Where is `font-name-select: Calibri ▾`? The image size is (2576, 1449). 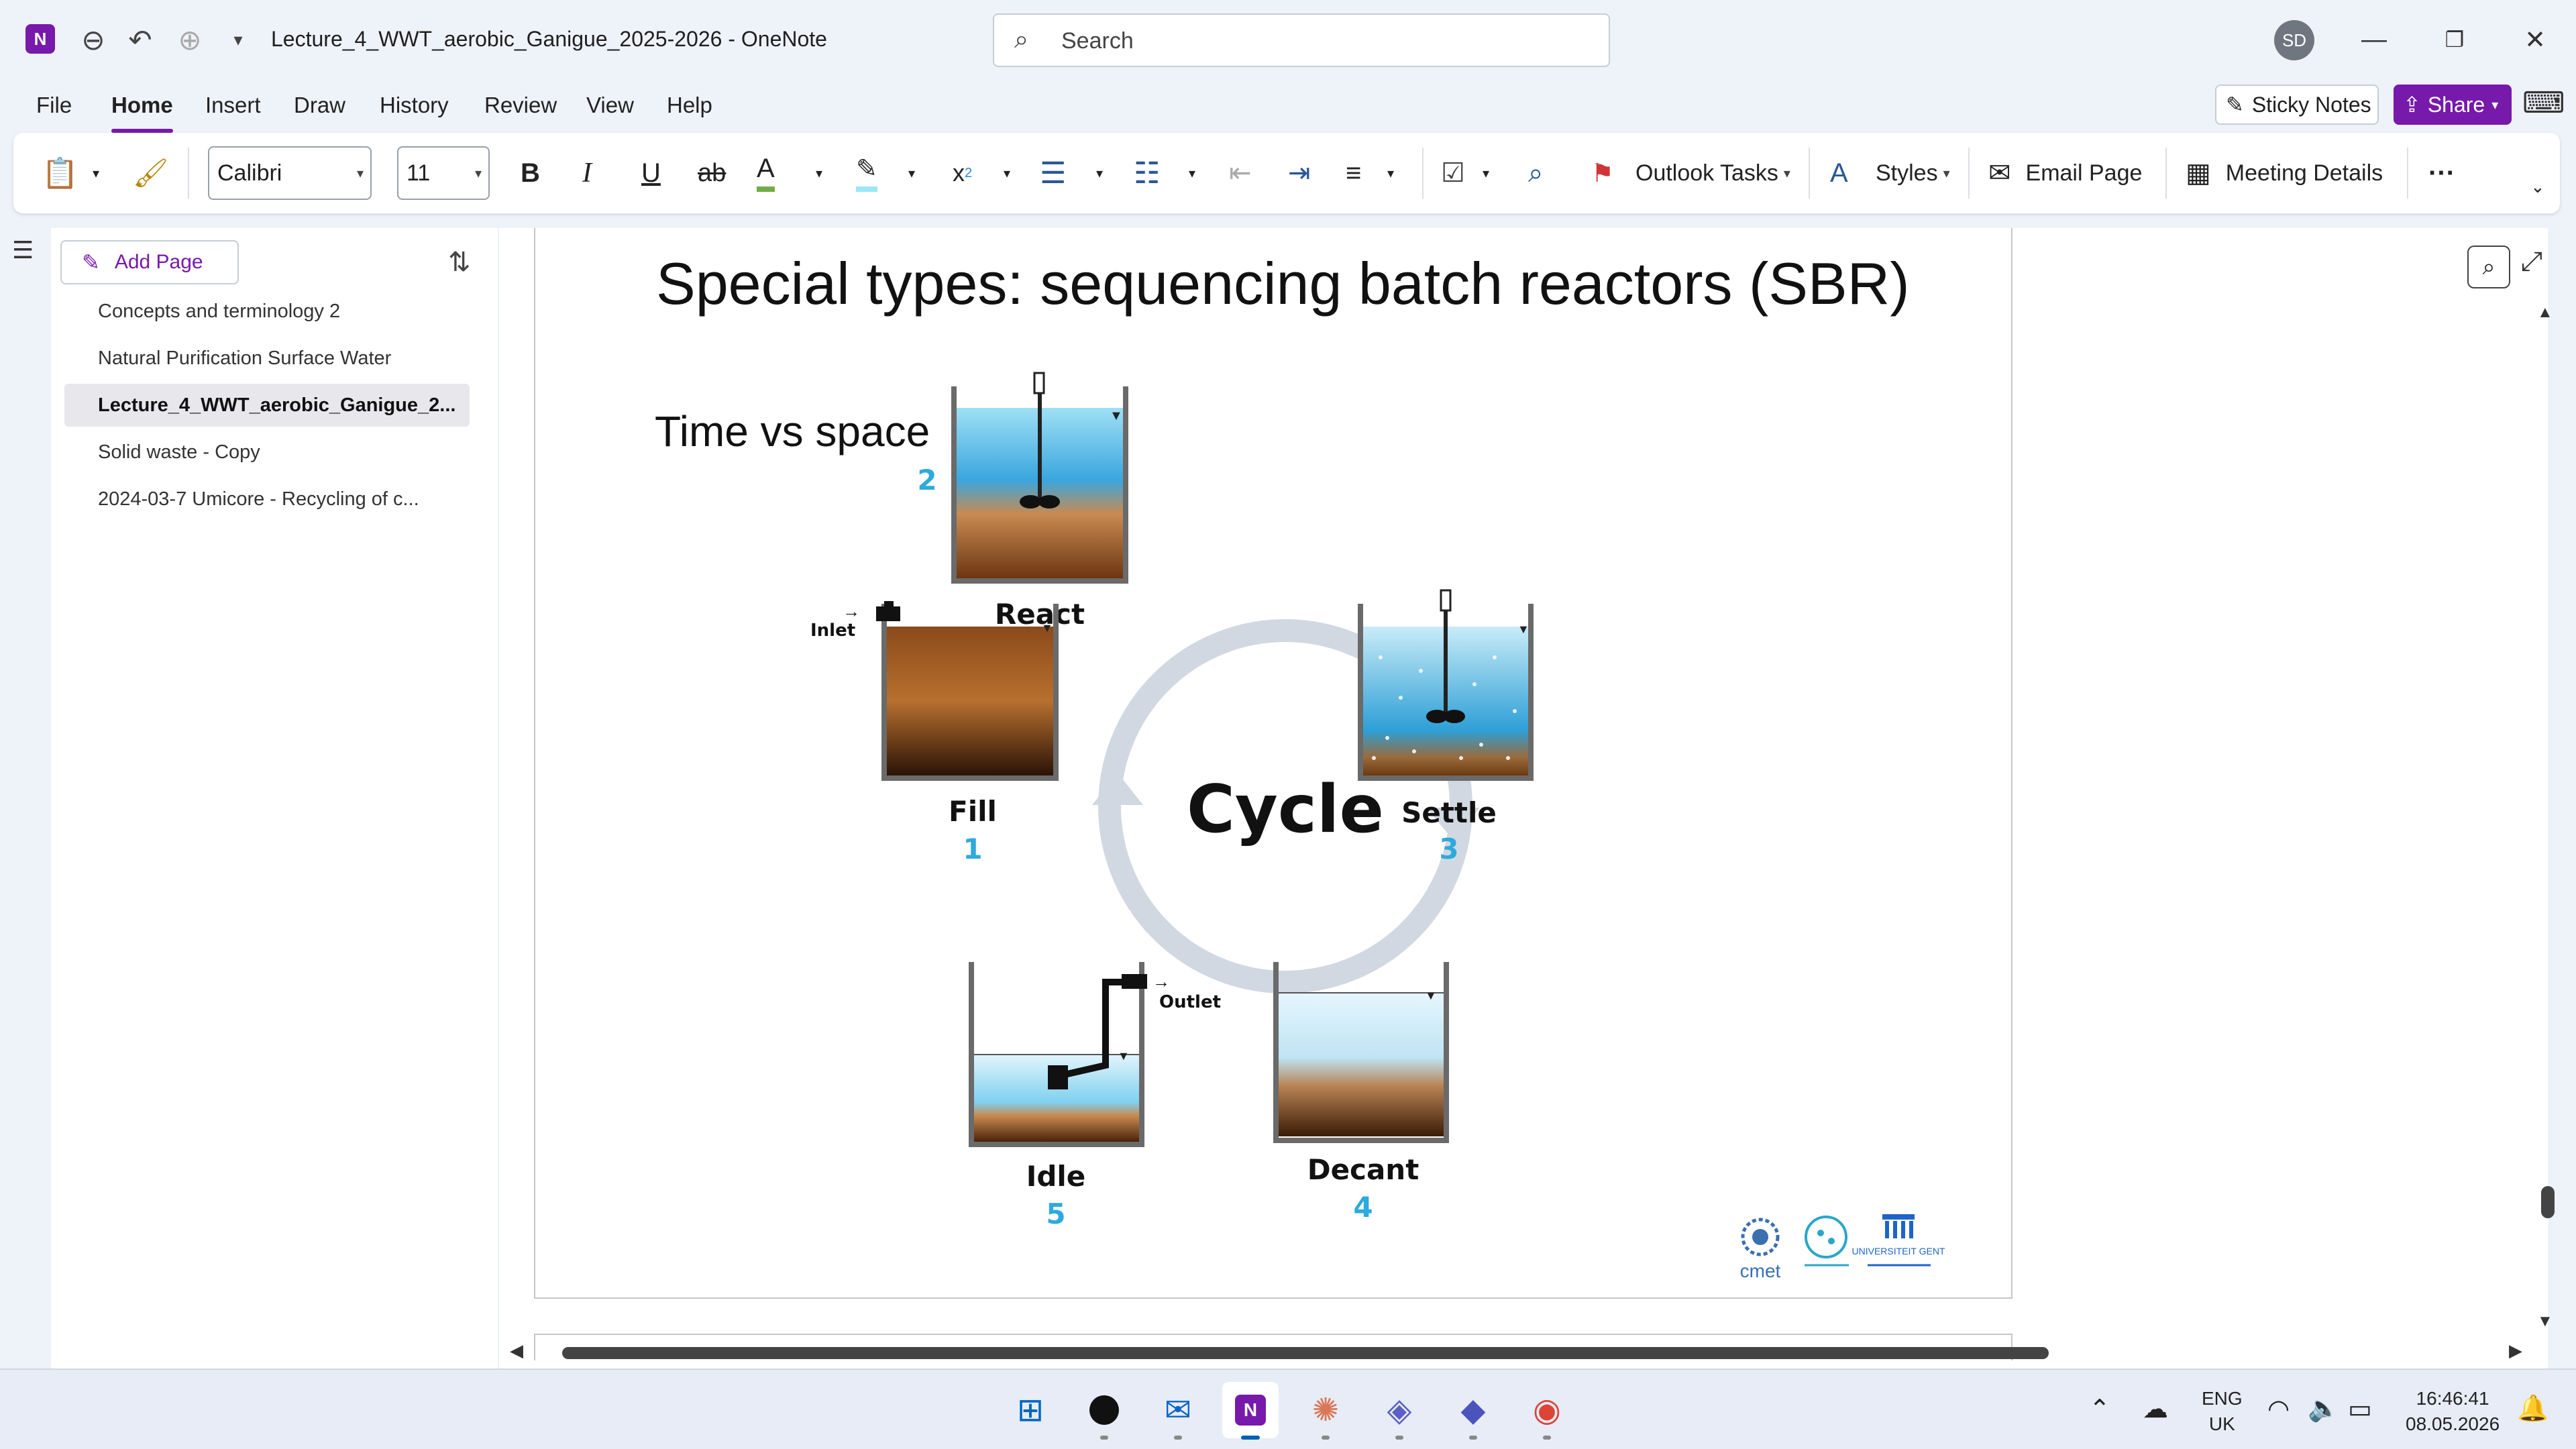
font-name-select: Calibri ▾ is located at coordinates (290, 173).